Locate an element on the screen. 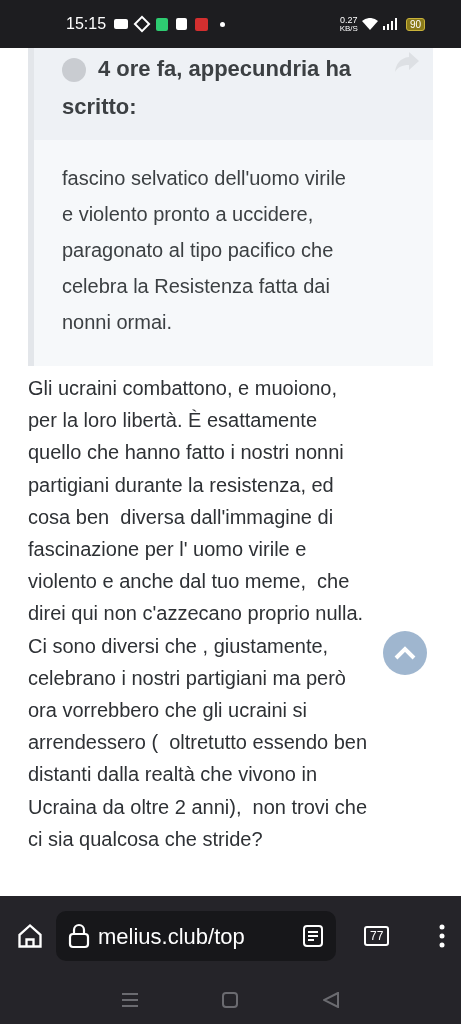 This screenshot has height=1024, width=461. home-icon is located at coordinates (30, 936).